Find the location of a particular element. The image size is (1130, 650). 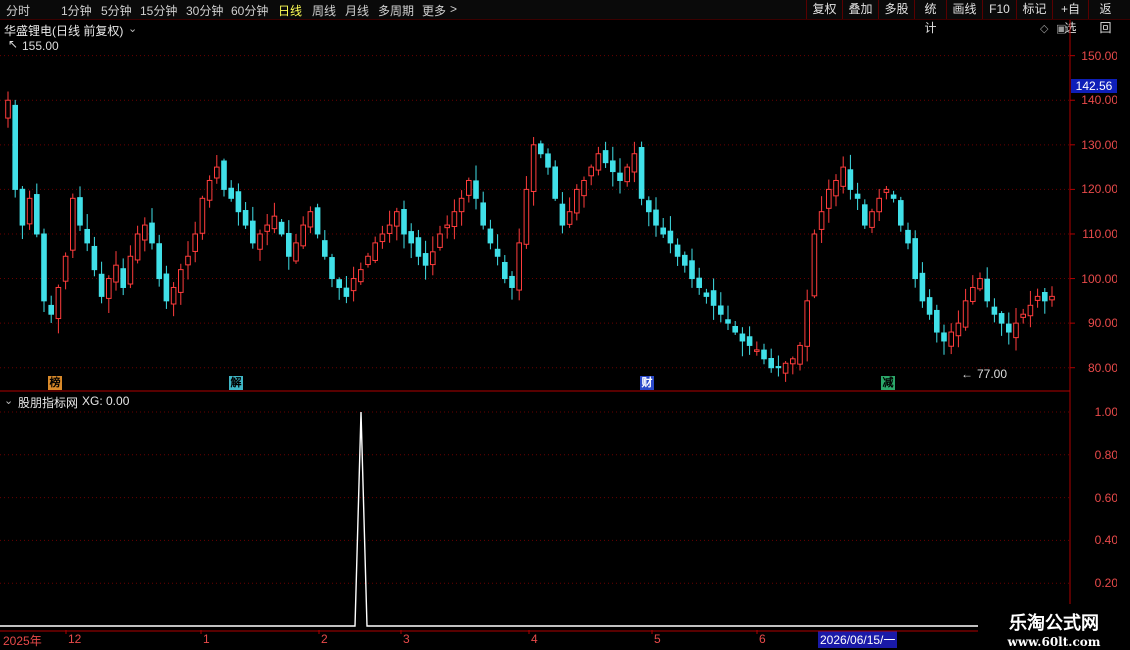

period-tab-60min: 60分钟 is located at coordinates (249, 10).